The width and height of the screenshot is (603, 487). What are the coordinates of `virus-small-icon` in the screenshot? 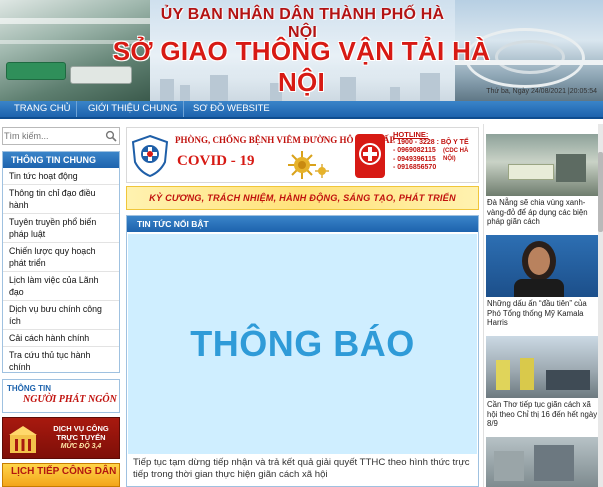 It's located at (322, 171).